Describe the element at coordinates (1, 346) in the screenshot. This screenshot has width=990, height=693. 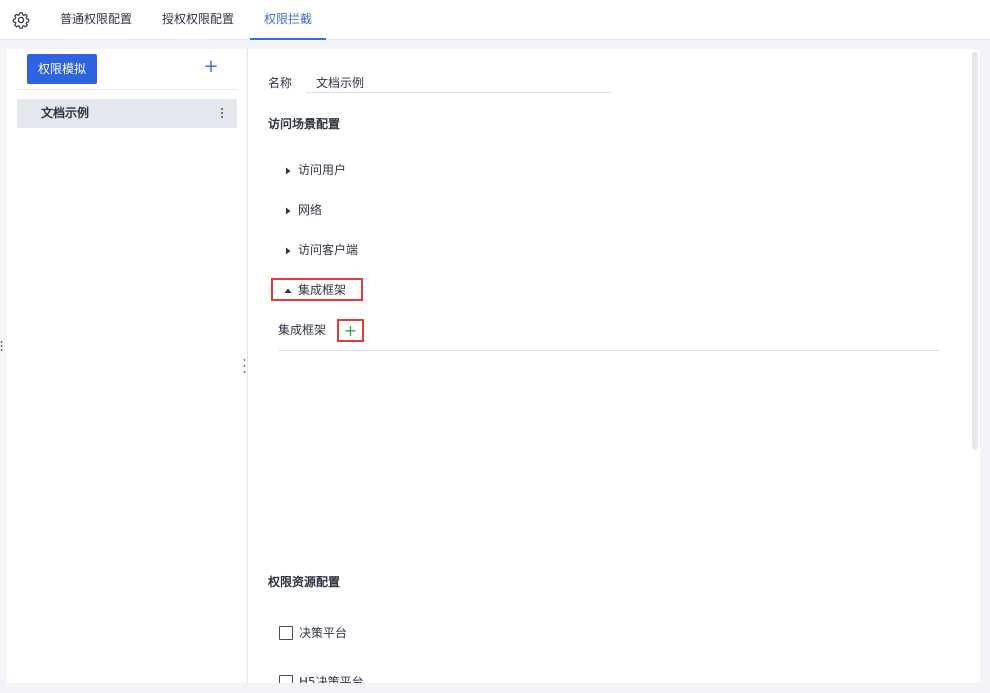
I see `collapse-handle-icon` at that location.